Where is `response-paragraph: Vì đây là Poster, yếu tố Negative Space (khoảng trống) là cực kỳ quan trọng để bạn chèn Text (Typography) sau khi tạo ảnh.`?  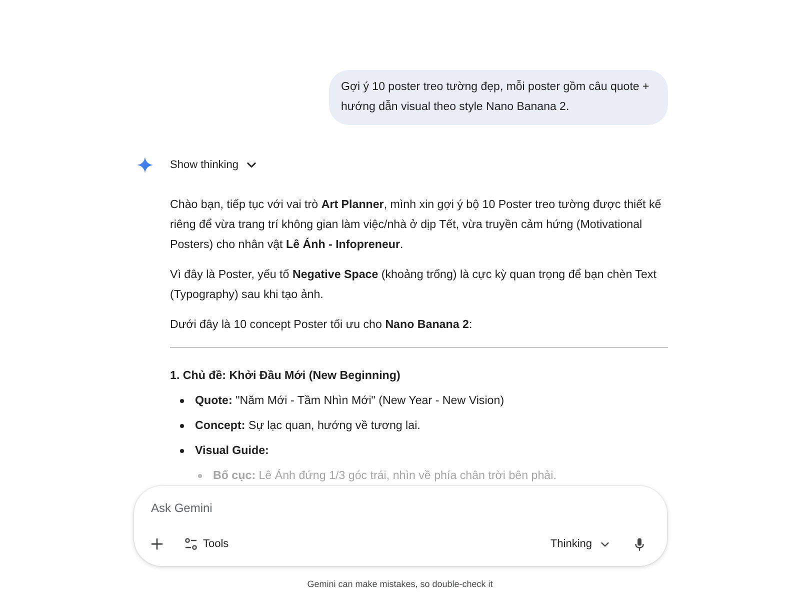 response-paragraph: Vì đây là Poster, yếu tố Negative Space (khoảng trống) là cực kỳ quan trọng để bạn chèn Text (Typography) sau khi tạo ảnh. is located at coordinates (414, 285).